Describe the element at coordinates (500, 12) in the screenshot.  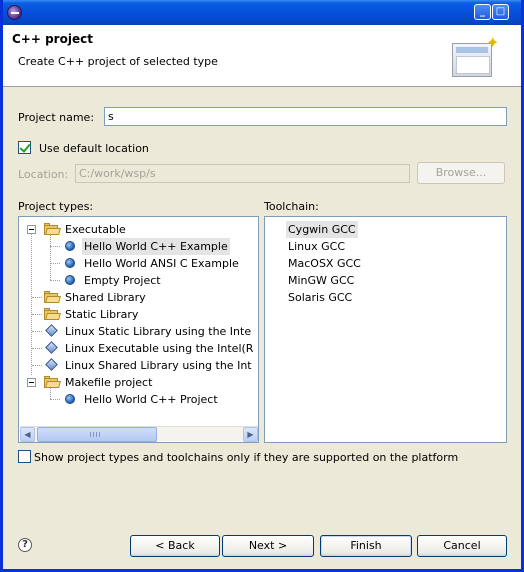
I see `maximize-button: □` at that location.